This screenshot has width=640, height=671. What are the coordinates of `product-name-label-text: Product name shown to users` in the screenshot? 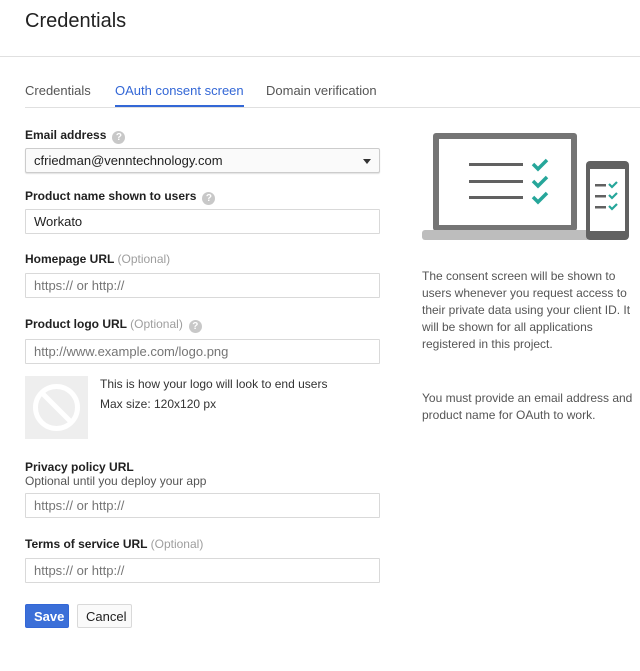 It's located at (111, 196).